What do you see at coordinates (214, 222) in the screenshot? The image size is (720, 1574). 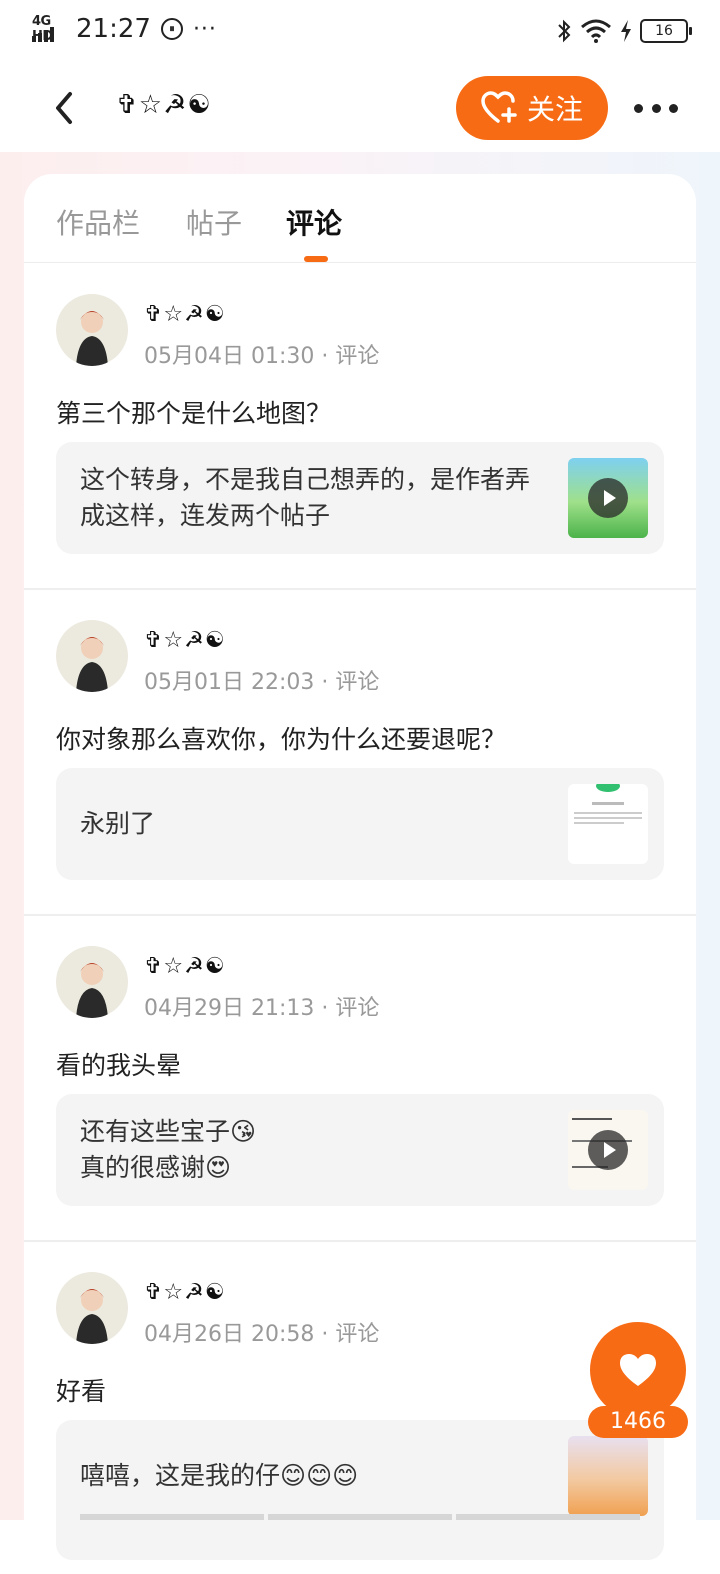 I see `tab-posts: 帖子` at bounding box center [214, 222].